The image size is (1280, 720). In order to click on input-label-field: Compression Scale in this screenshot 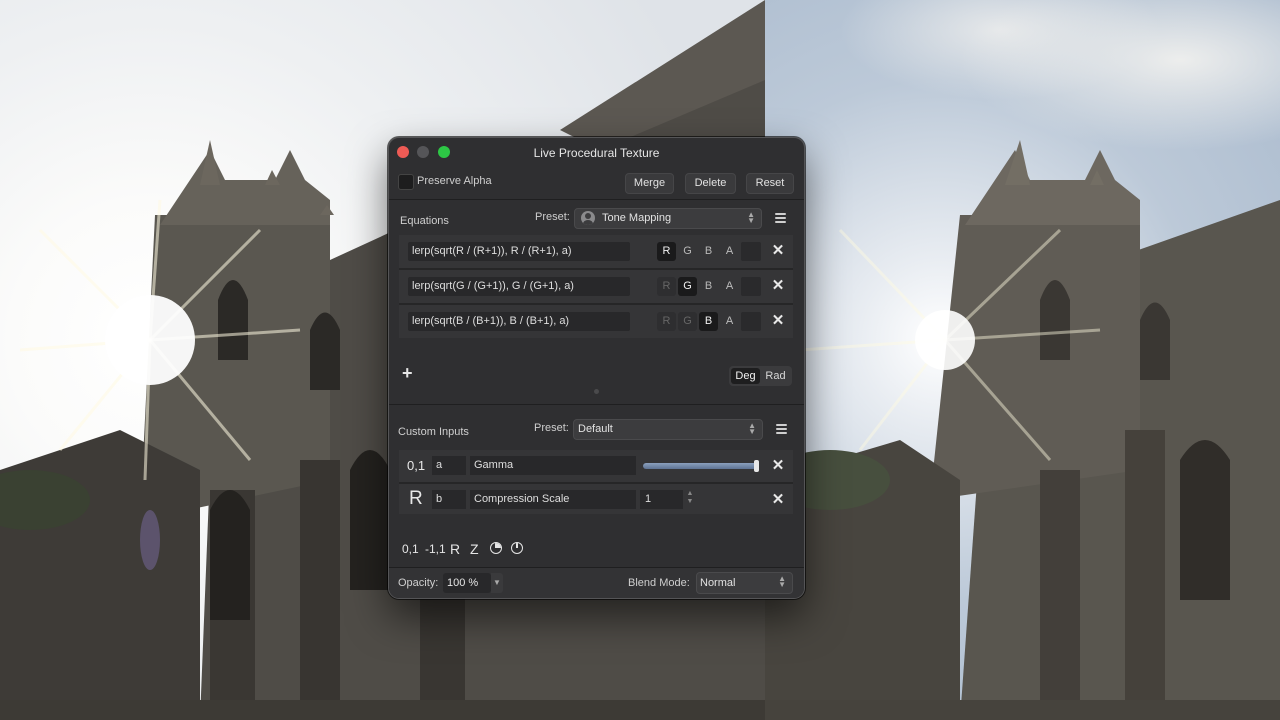, I will do `click(553, 499)`.